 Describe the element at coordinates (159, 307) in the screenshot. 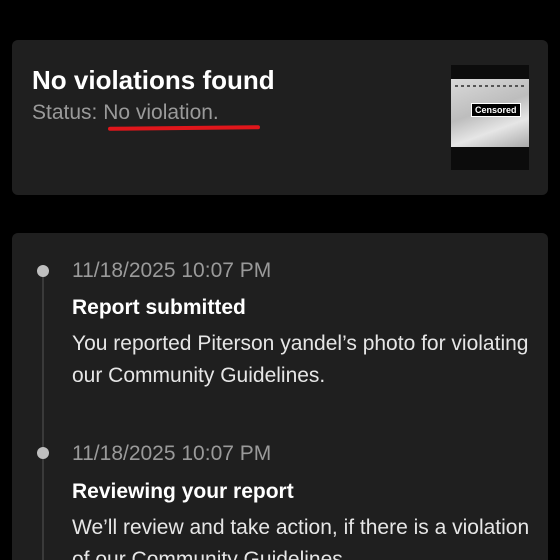

I see `timeline-heading: Report submitted` at that location.